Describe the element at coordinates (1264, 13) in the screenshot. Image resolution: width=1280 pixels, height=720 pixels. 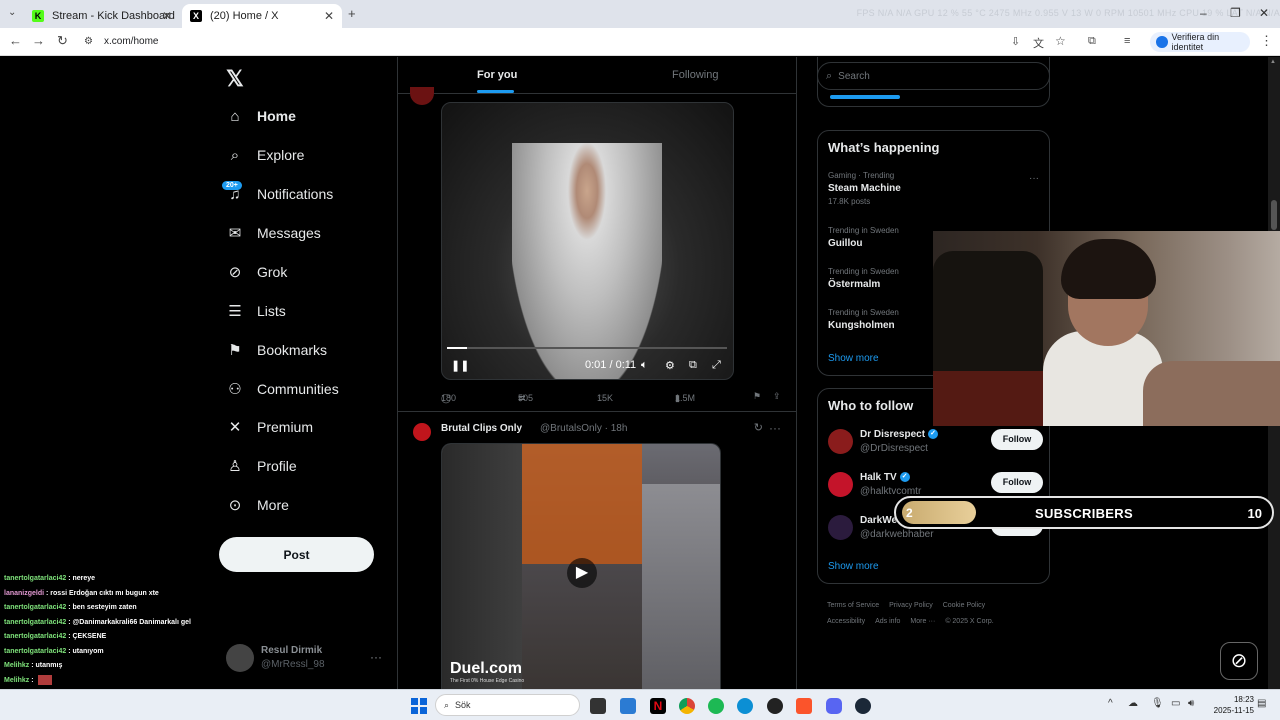
I see `close-window-icon: ✕` at that location.